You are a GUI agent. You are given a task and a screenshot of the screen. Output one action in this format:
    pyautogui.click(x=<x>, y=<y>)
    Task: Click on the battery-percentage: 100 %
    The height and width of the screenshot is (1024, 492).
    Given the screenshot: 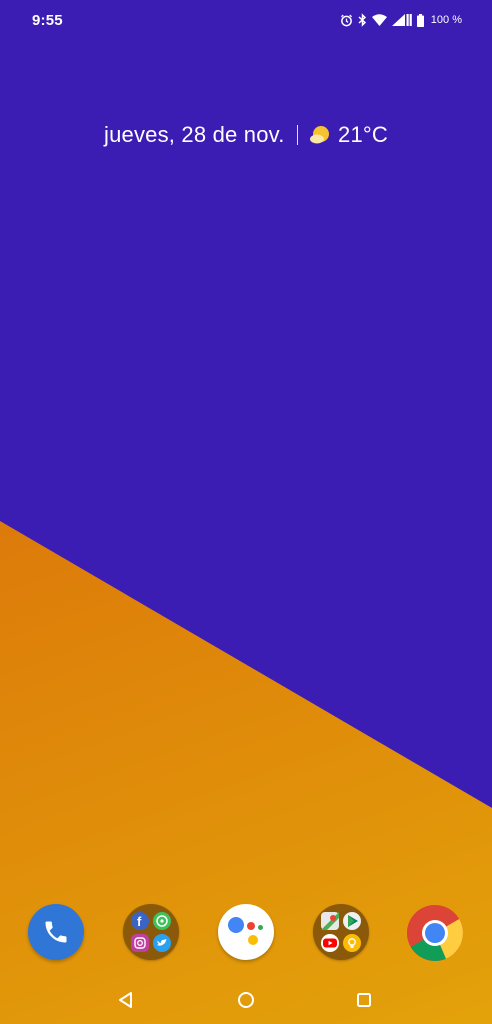 What is the action you would take?
    pyautogui.click(x=446, y=20)
    